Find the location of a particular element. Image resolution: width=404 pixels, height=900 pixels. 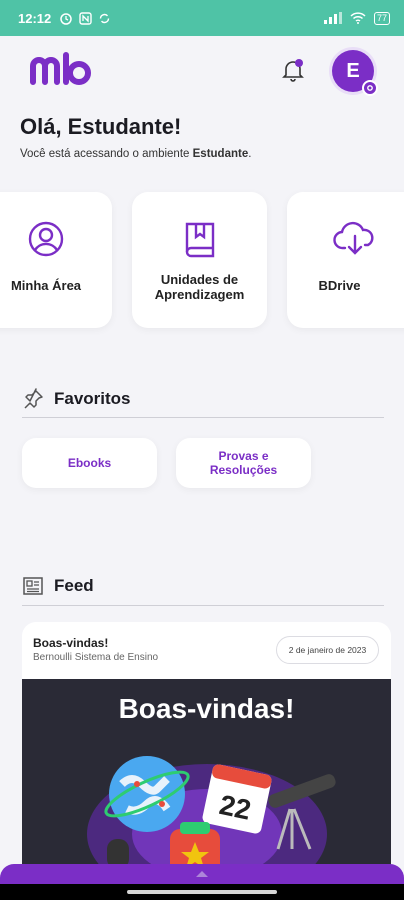

favorite-label: Provas e Resoluções is located at coordinates (243, 463).